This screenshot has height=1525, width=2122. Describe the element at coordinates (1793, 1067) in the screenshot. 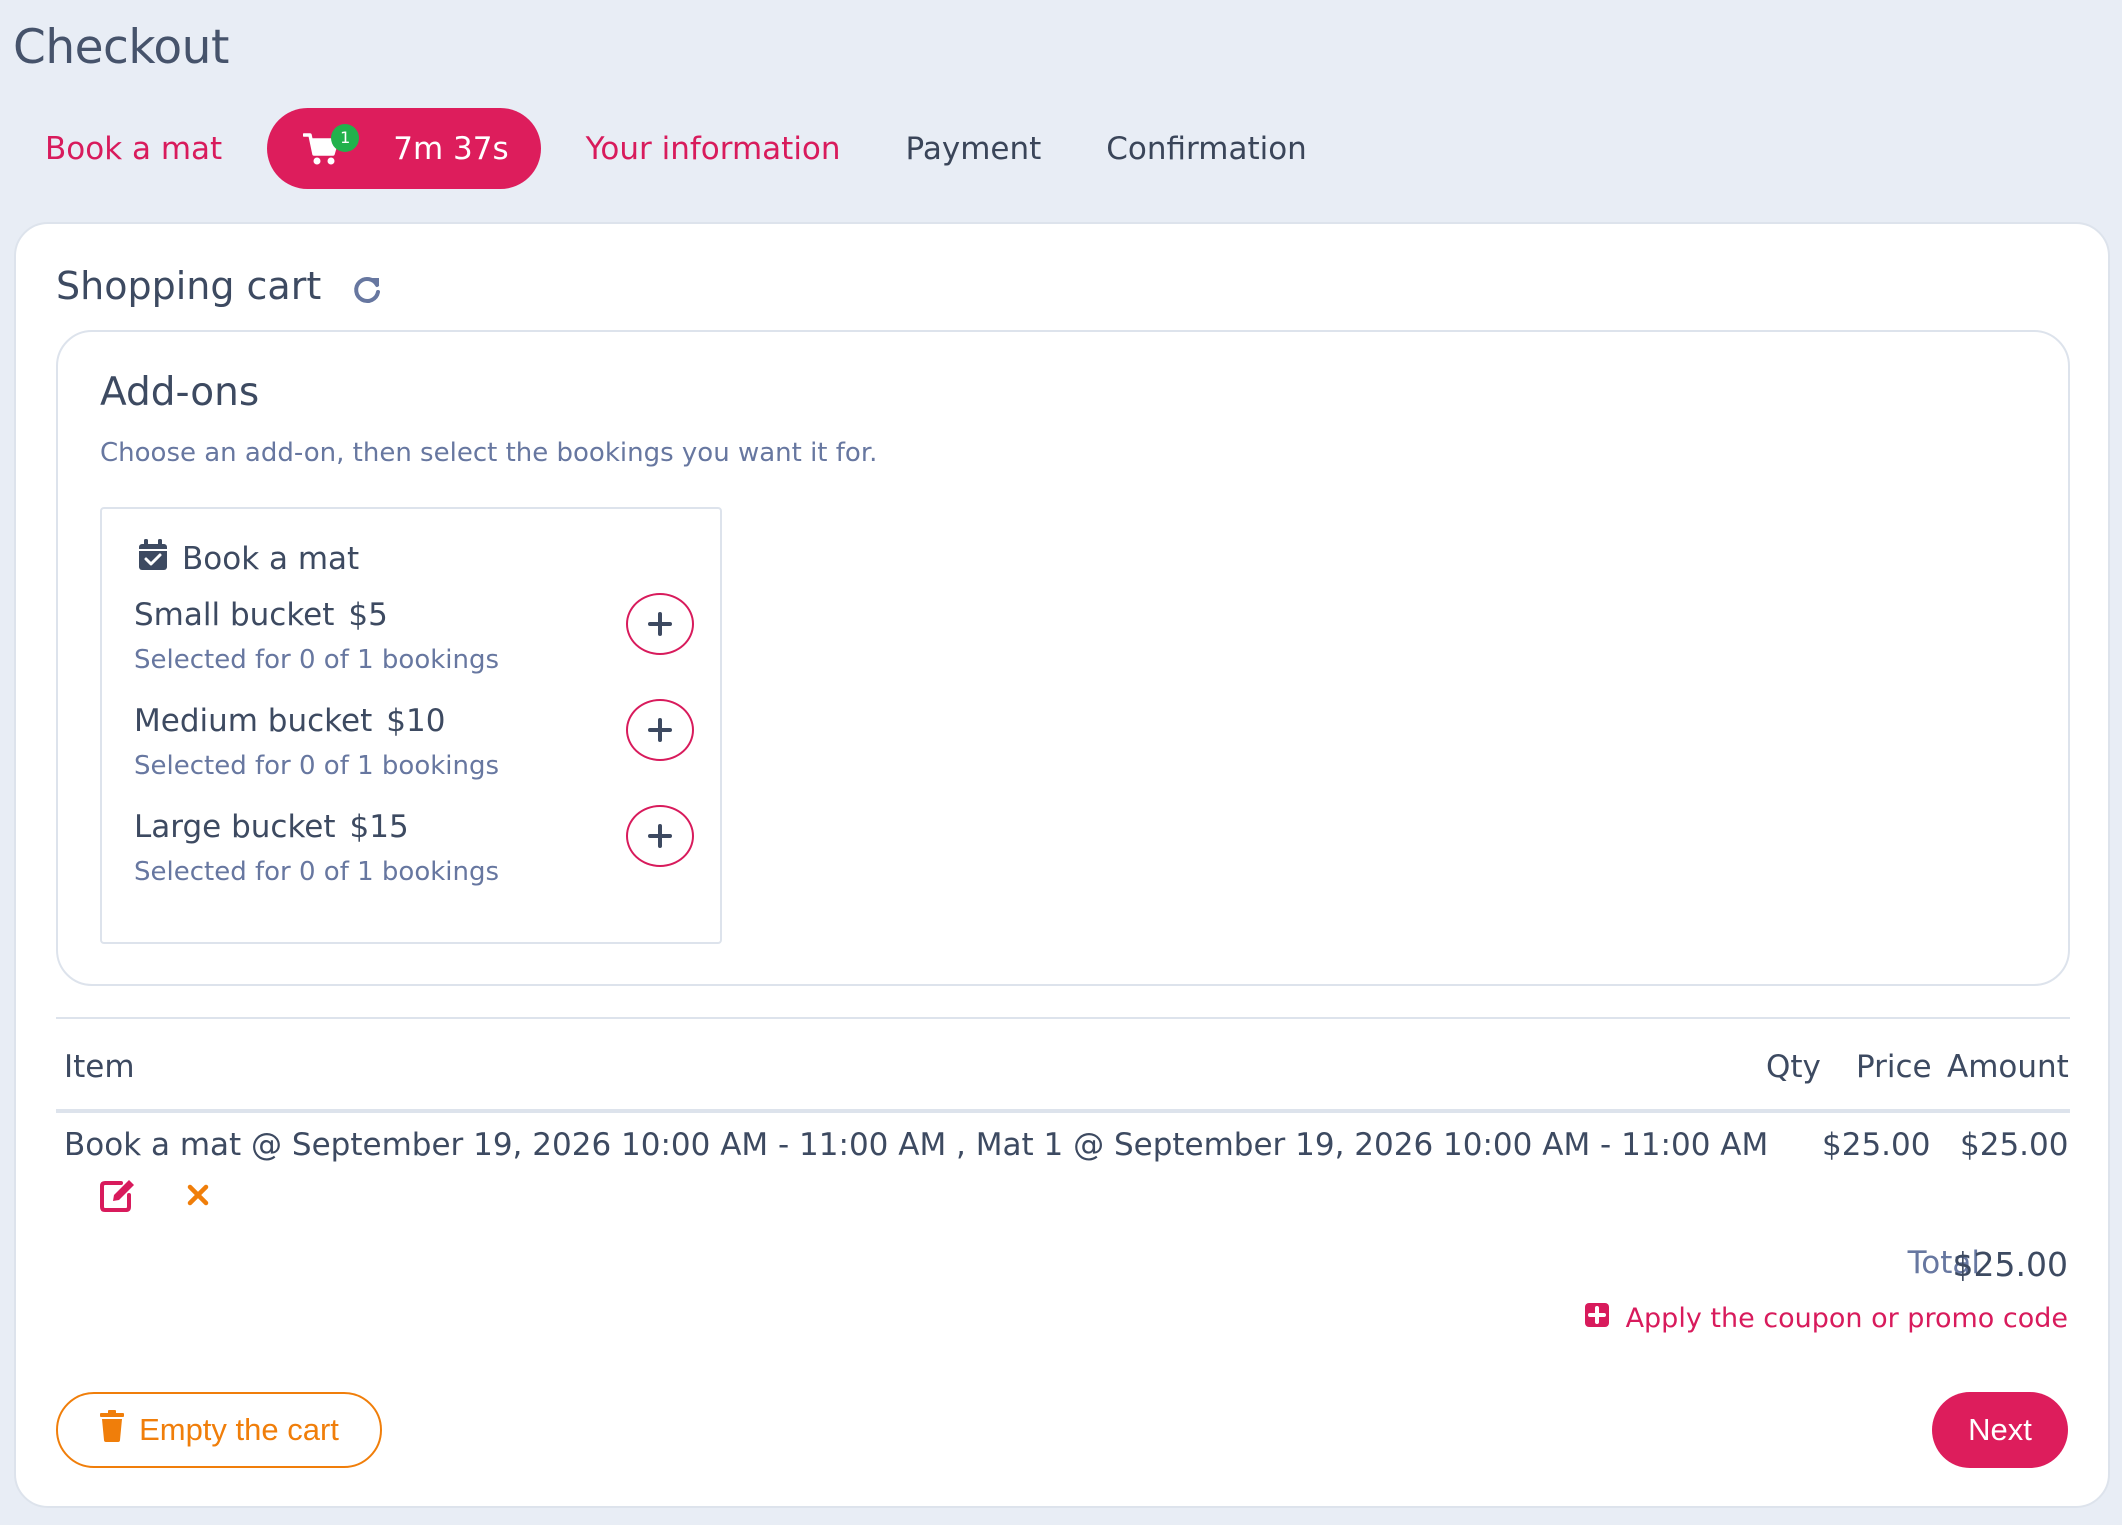

I see `column-header-qty: Qty` at that location.